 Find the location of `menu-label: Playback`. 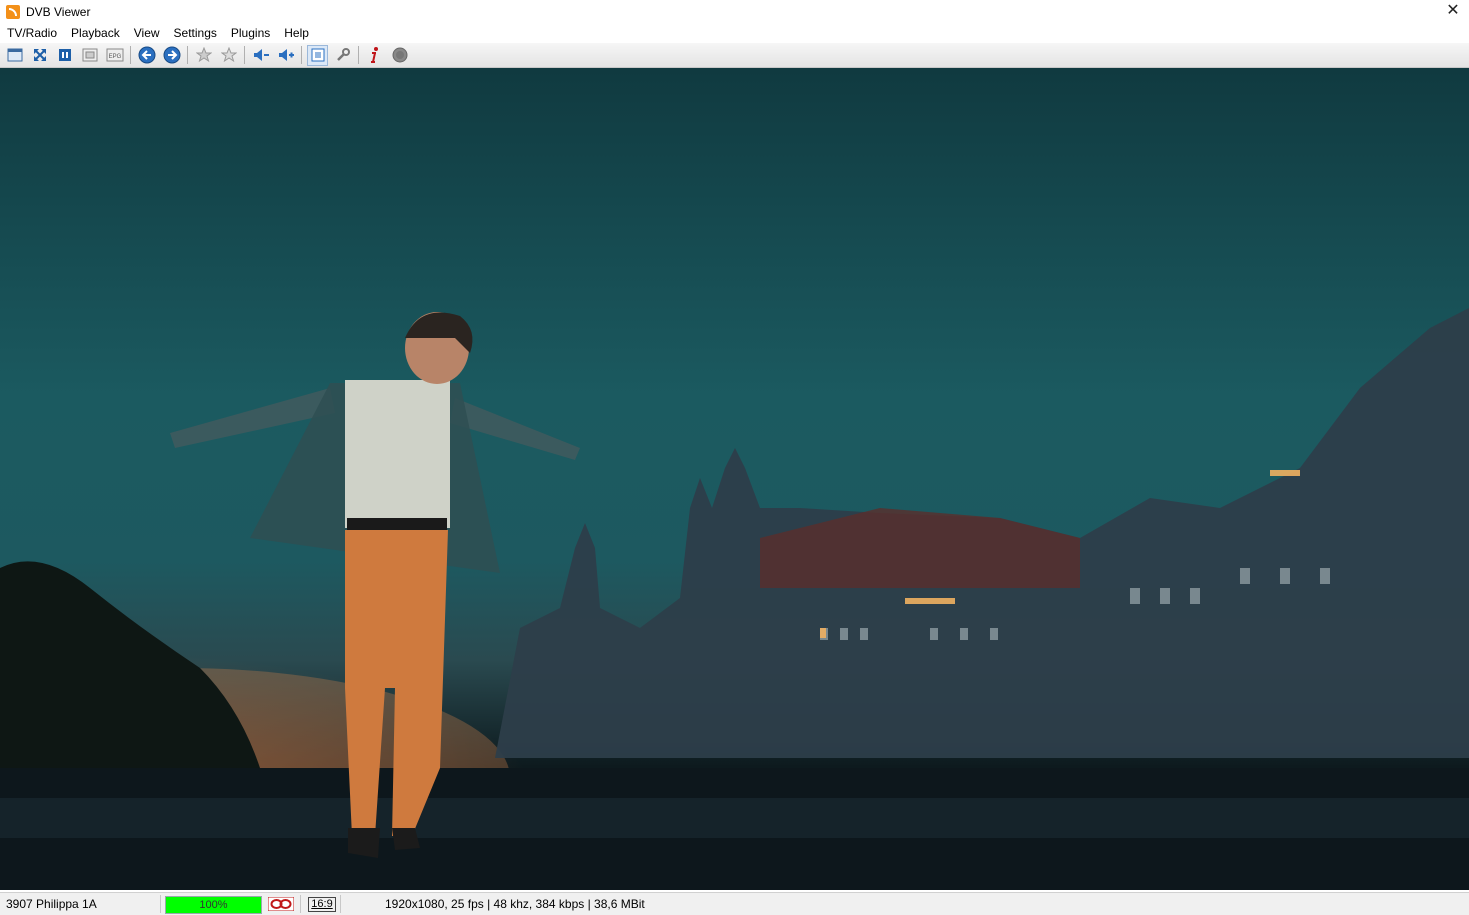

menu-label: Playback is located at coordinates (95, 33).